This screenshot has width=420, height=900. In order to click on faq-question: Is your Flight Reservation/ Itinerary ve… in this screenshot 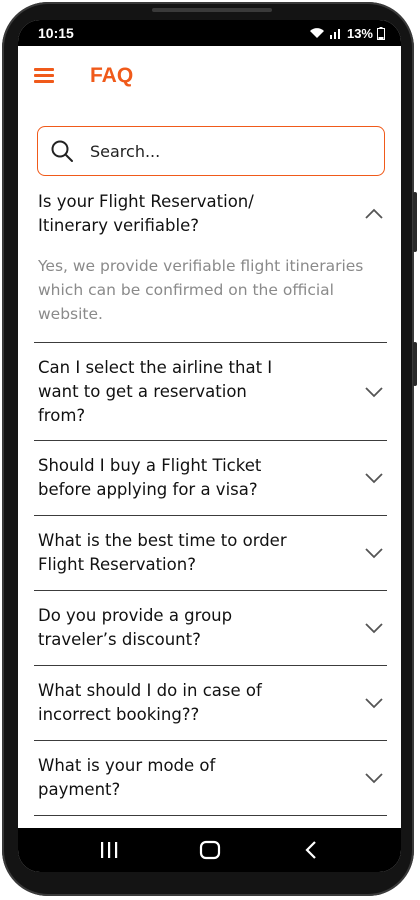, I will do `click(146, 213)`.